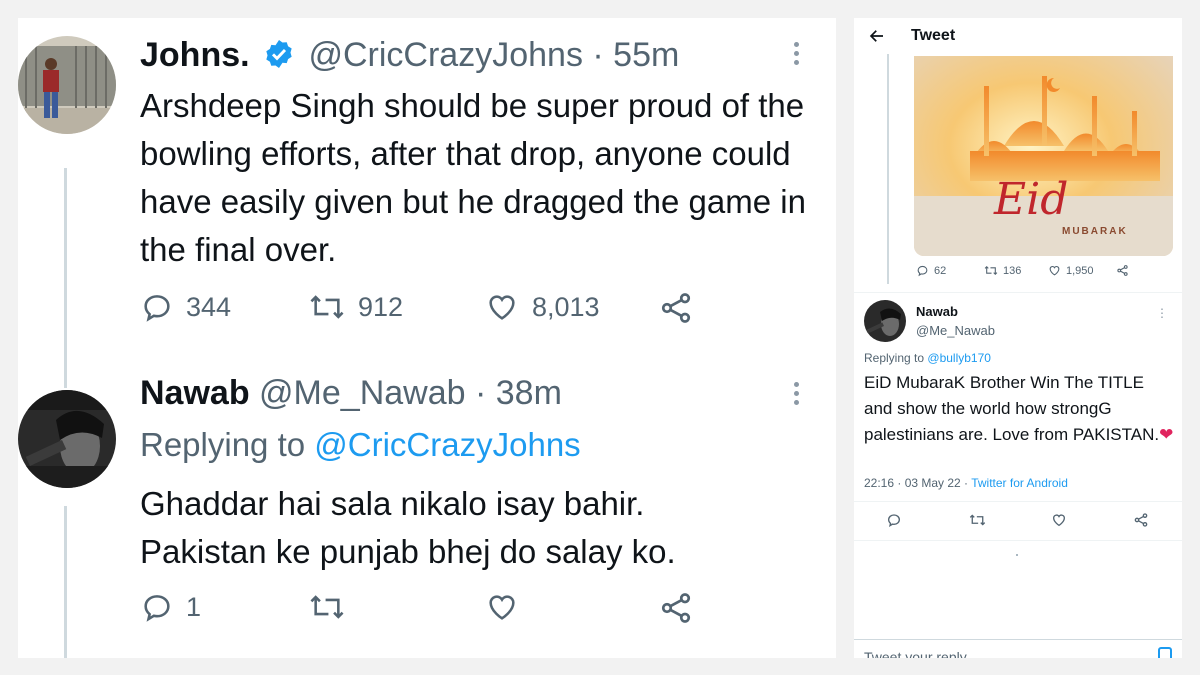 The image size is (1200, 675). Describe the element at coordinates (447, 444) in the screenshot. I see `replying-handle-link: @CricCrazyJohns` at that location.